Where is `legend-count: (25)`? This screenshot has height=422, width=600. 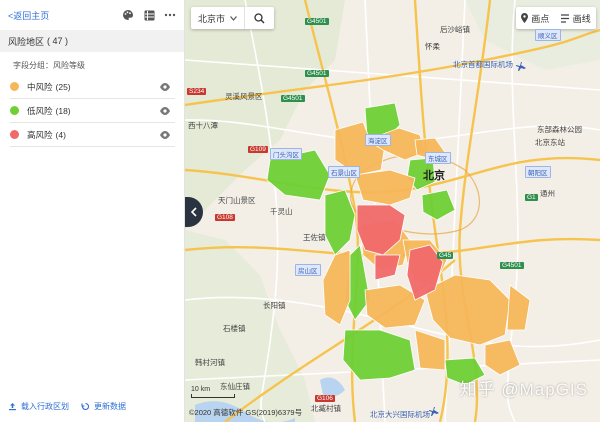 legend-count: (25) is located at coordinates (63, 86).